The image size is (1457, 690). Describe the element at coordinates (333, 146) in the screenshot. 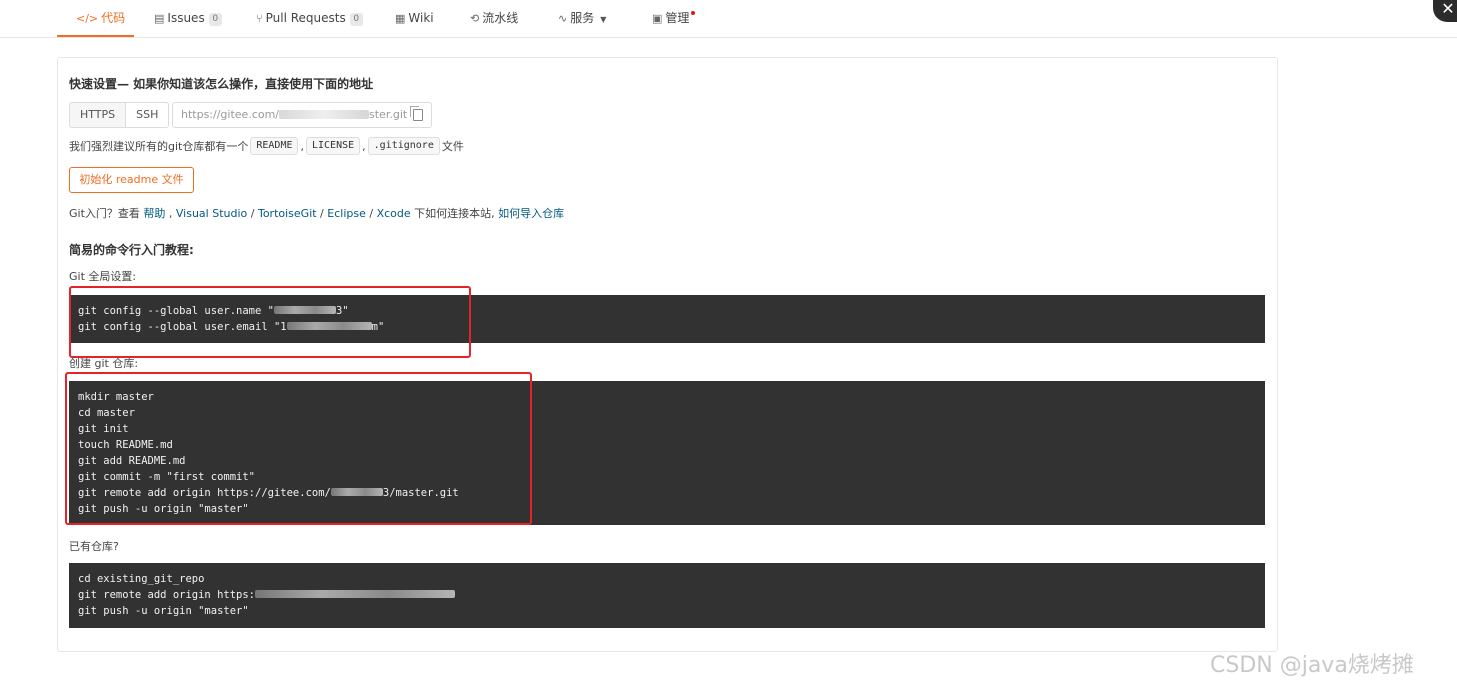

I see `license-chip: LICENSE` at that location.